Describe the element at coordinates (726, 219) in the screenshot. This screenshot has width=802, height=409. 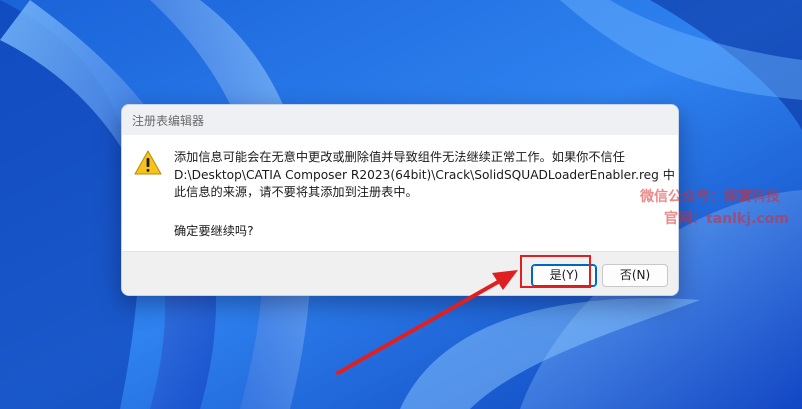
I see `watermark-line: 官网：tanlkj.com` at that location.